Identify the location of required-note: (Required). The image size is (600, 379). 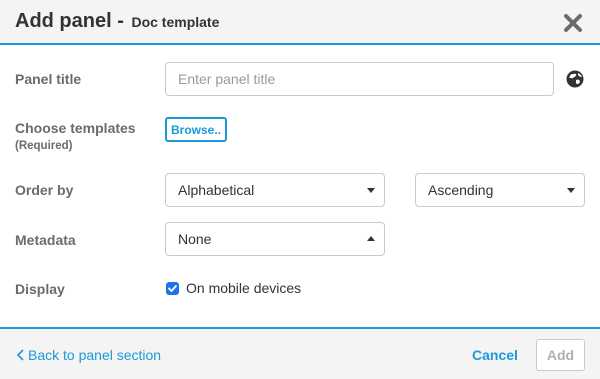
(44, 146).